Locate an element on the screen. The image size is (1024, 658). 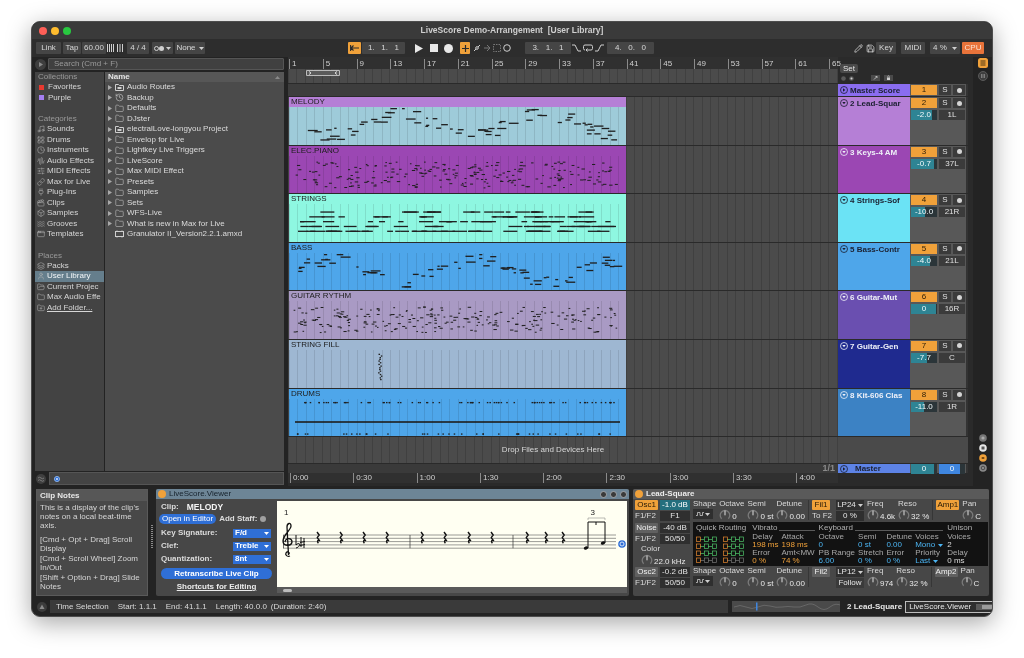
step-up-icon is located at coordinates (599, 48).